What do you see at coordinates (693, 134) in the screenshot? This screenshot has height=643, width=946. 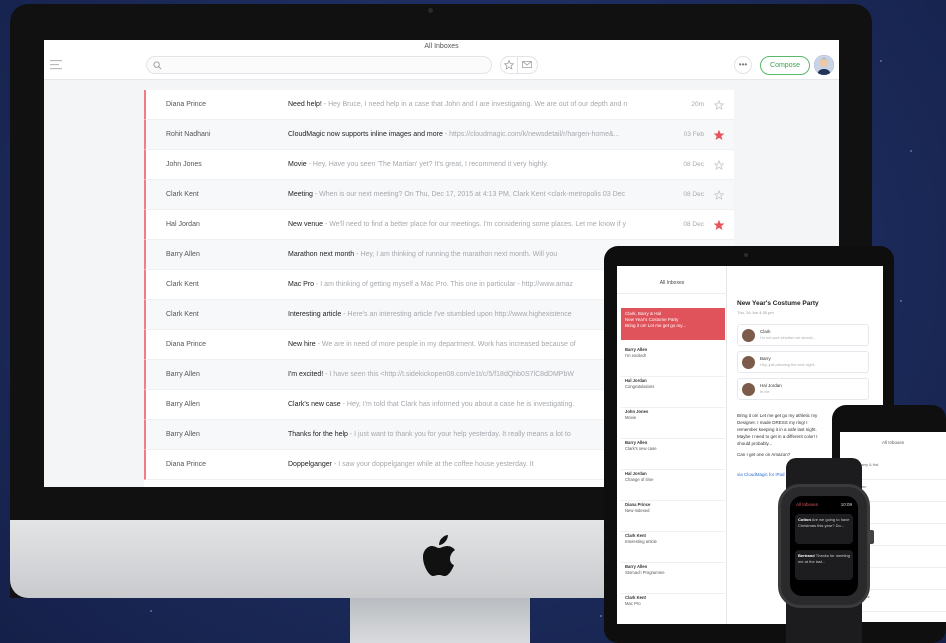 I see `email-date: 03 Feb` at bounding box center [693, 134].